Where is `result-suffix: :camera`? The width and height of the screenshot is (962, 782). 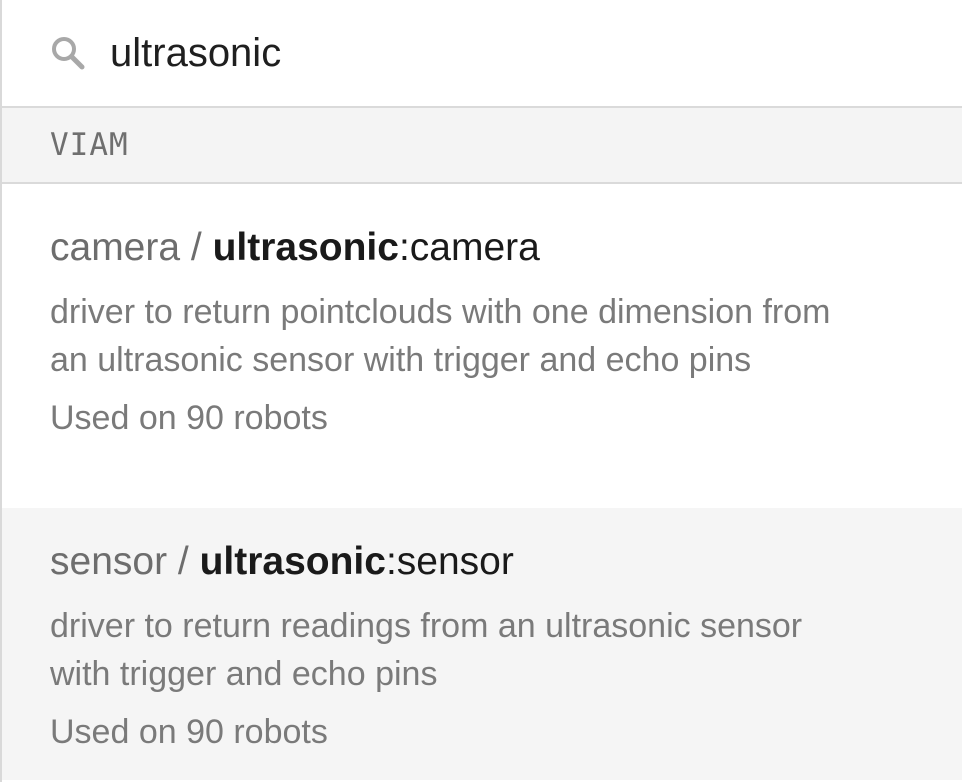
result-suffix: :camera is located at coordinates (469, 247).